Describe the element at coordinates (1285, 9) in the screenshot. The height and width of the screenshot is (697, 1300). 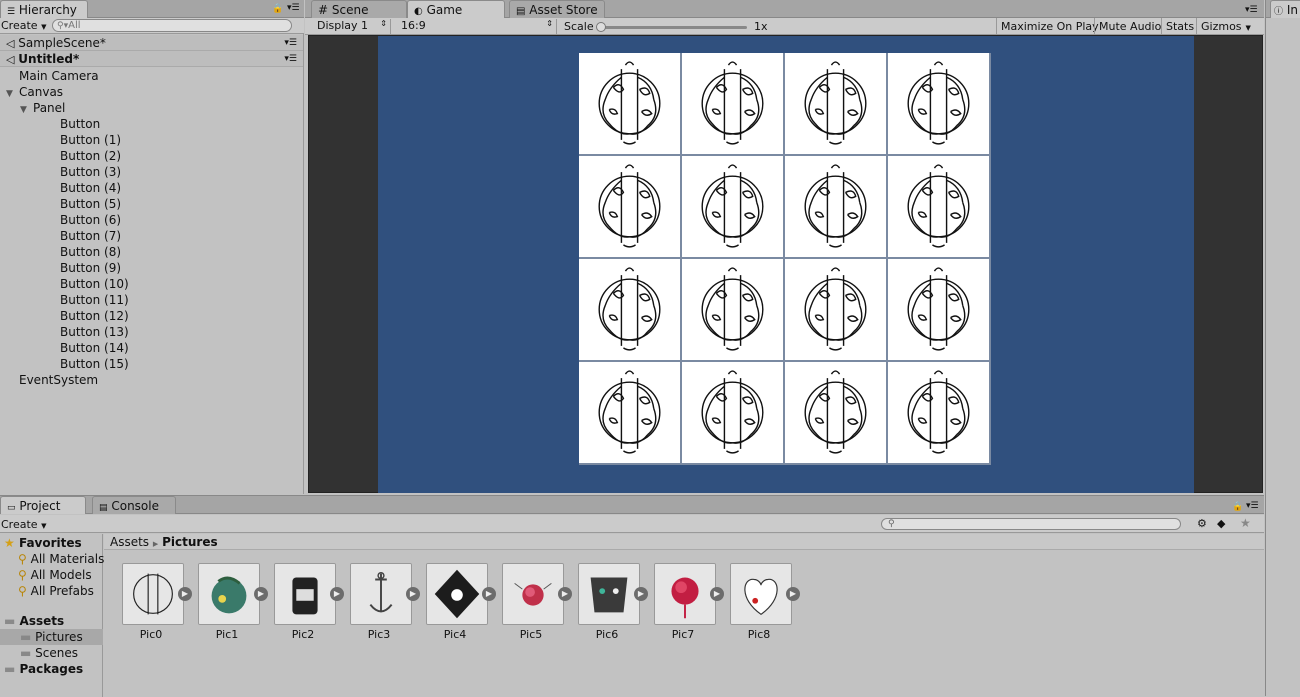
I see `tab-inspector: ⓘ In` at that location.